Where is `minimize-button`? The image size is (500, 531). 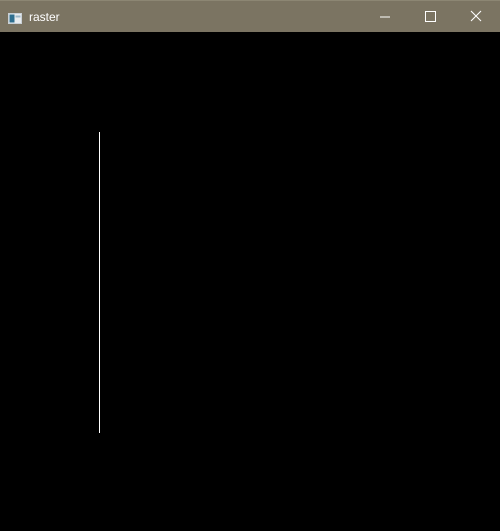 minimize-button is located at coordinates (385, 16).